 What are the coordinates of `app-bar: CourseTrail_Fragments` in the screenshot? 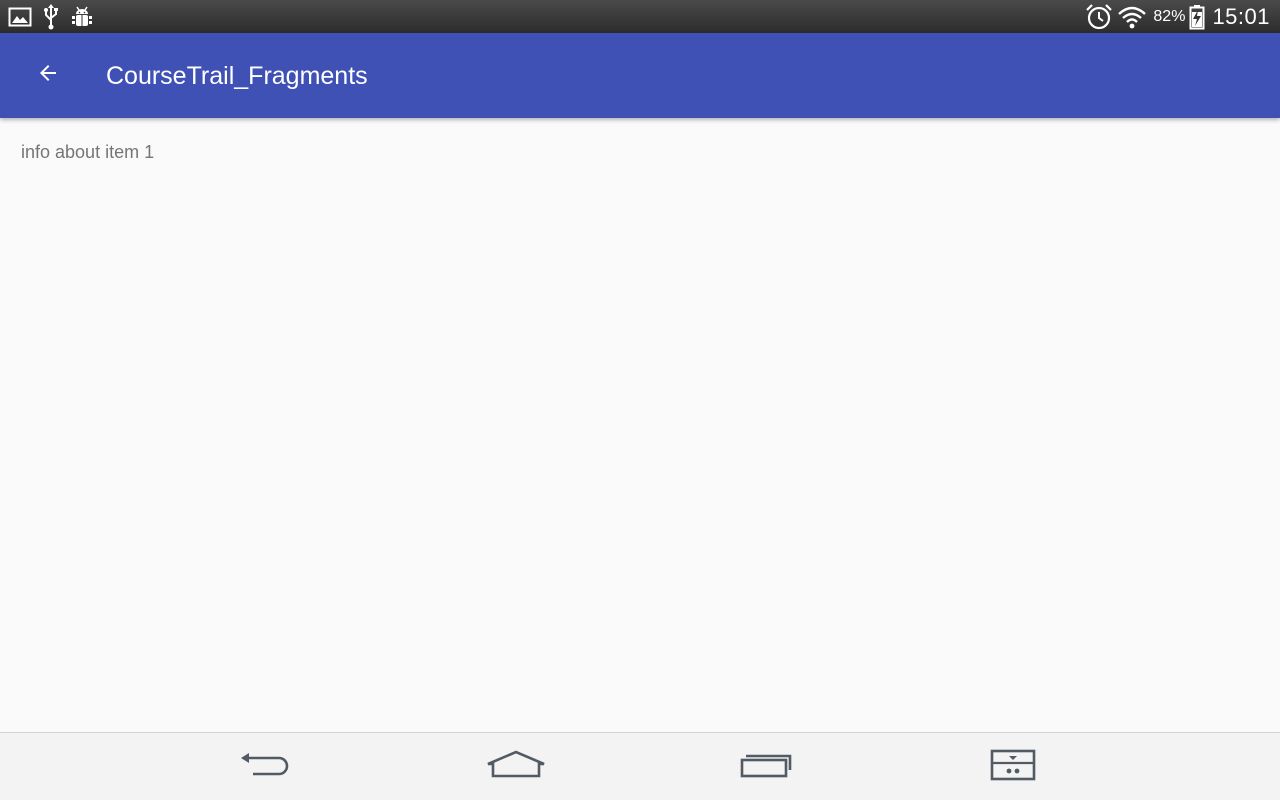 It's located at (640, 75).